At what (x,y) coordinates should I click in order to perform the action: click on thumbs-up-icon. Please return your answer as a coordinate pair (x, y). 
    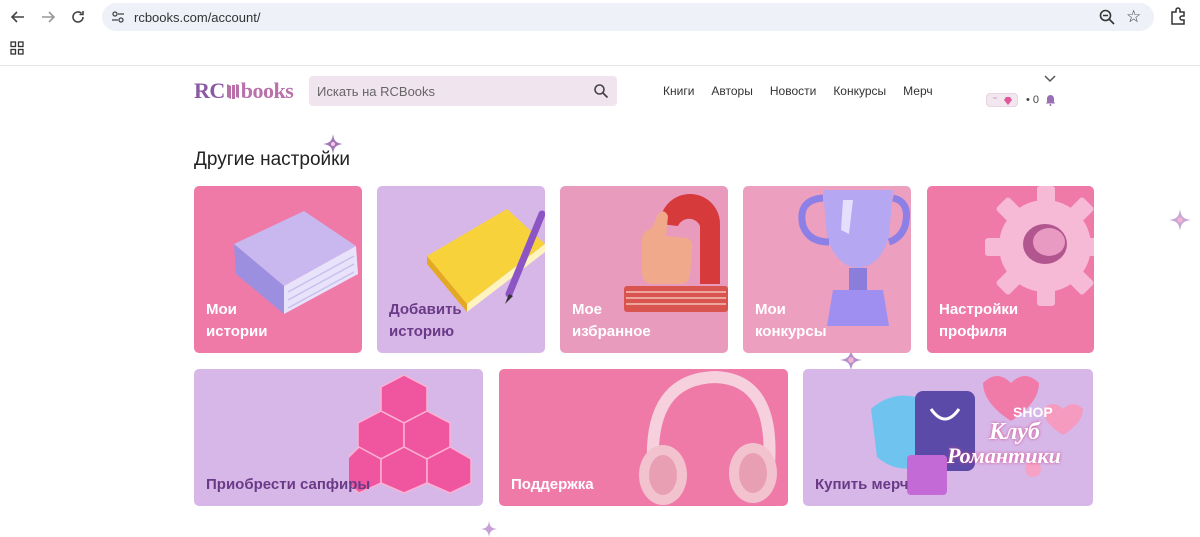
    Looking at the image, I should click on (676, 253).